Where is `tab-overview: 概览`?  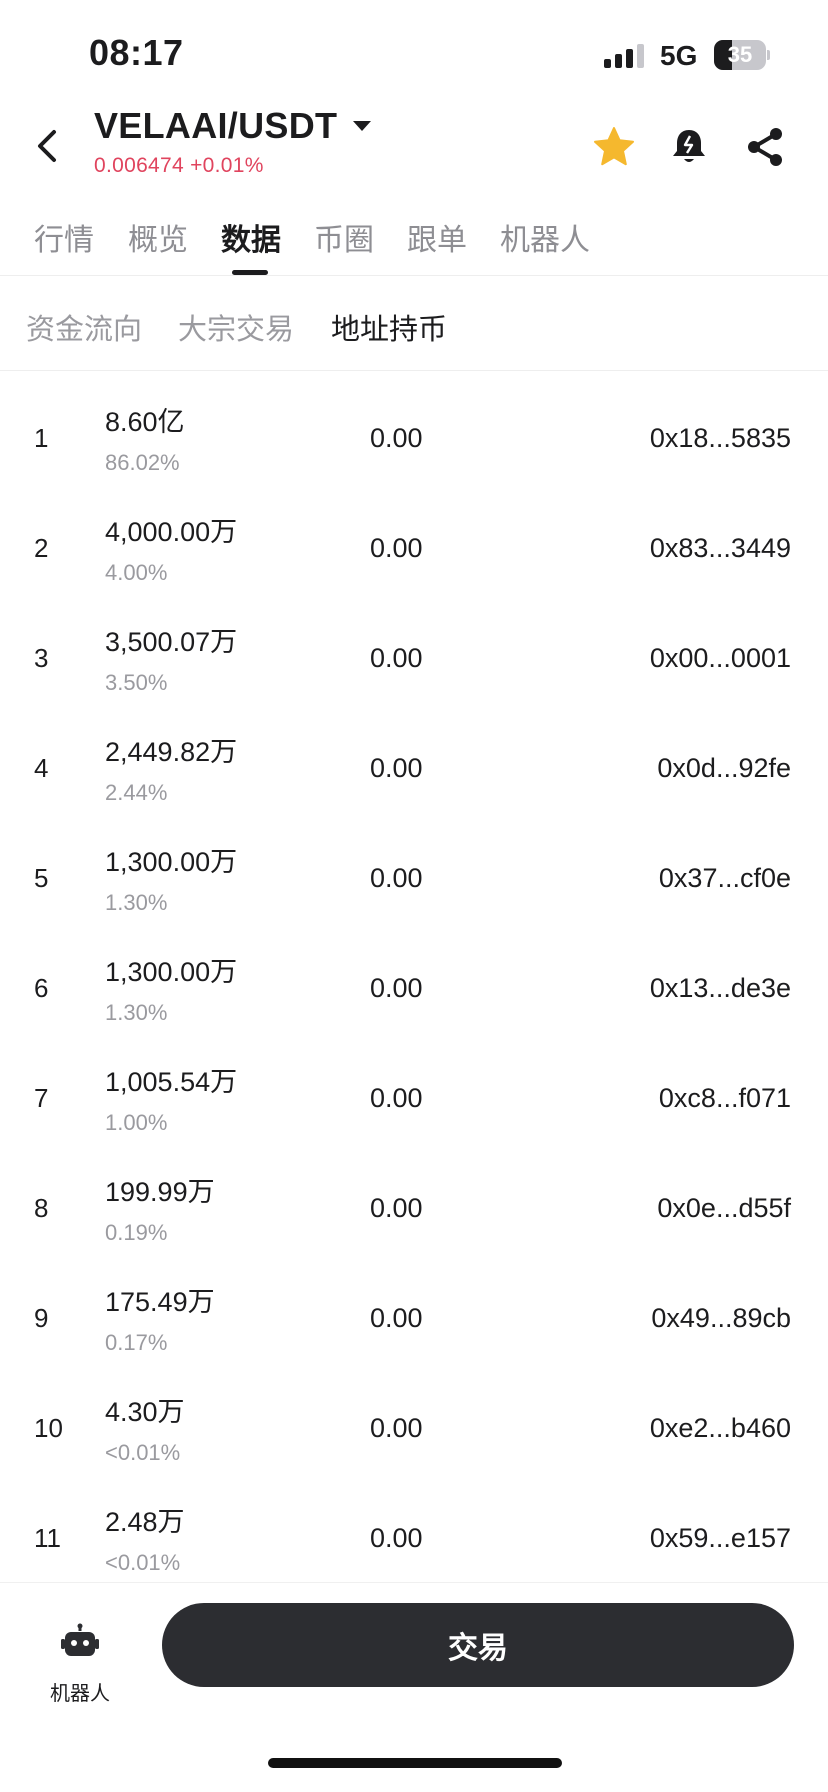
tab-overview: 概览 is located at coordinates (158, 237).